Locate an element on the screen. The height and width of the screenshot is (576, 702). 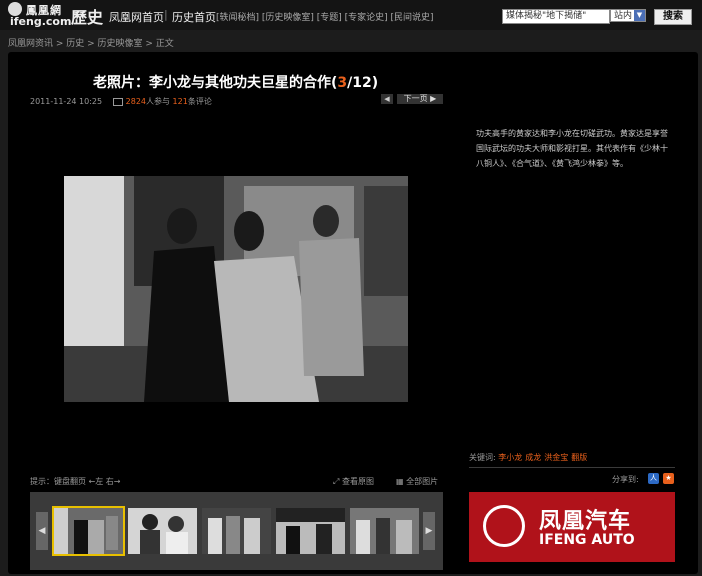
article-meta: 2011-11-24 10:25 2824人参与 121条评论 is located at coordinates (121, 101).